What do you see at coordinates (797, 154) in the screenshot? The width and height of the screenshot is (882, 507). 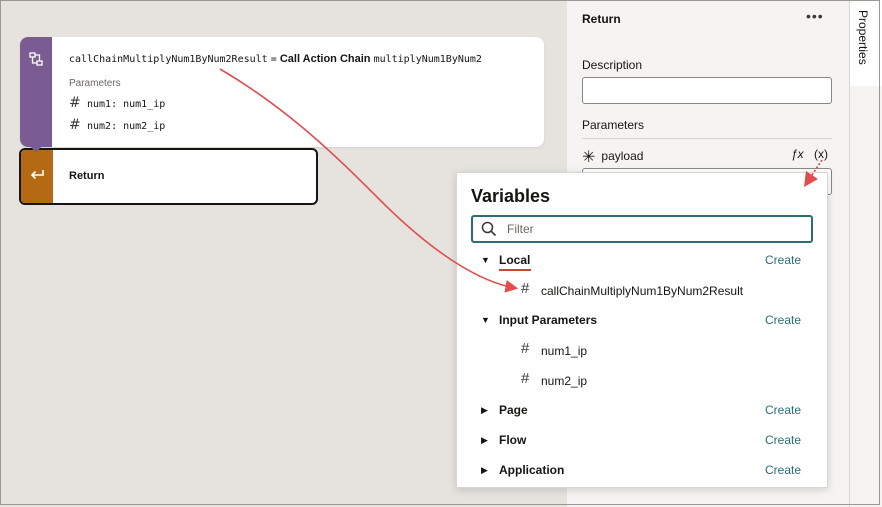 I see `expression-editor-button: ƒx` at bounding box center [797, 154].